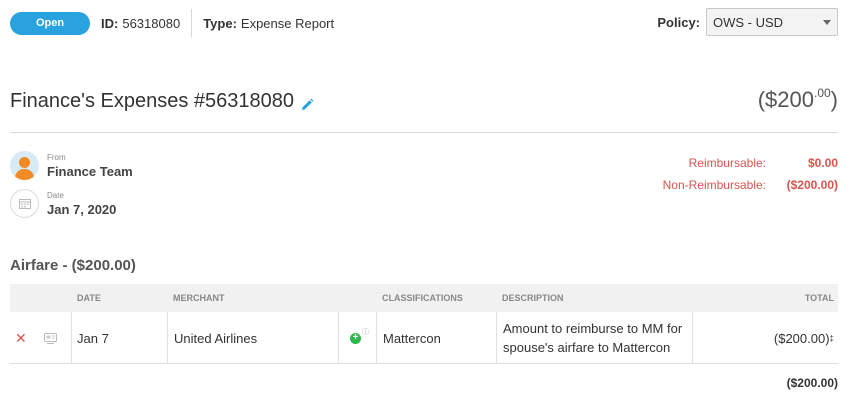  What do you see at coordinates (834, 99) in the screenshot?
I see `report-total-close: )` at bounding box center [834, 99].